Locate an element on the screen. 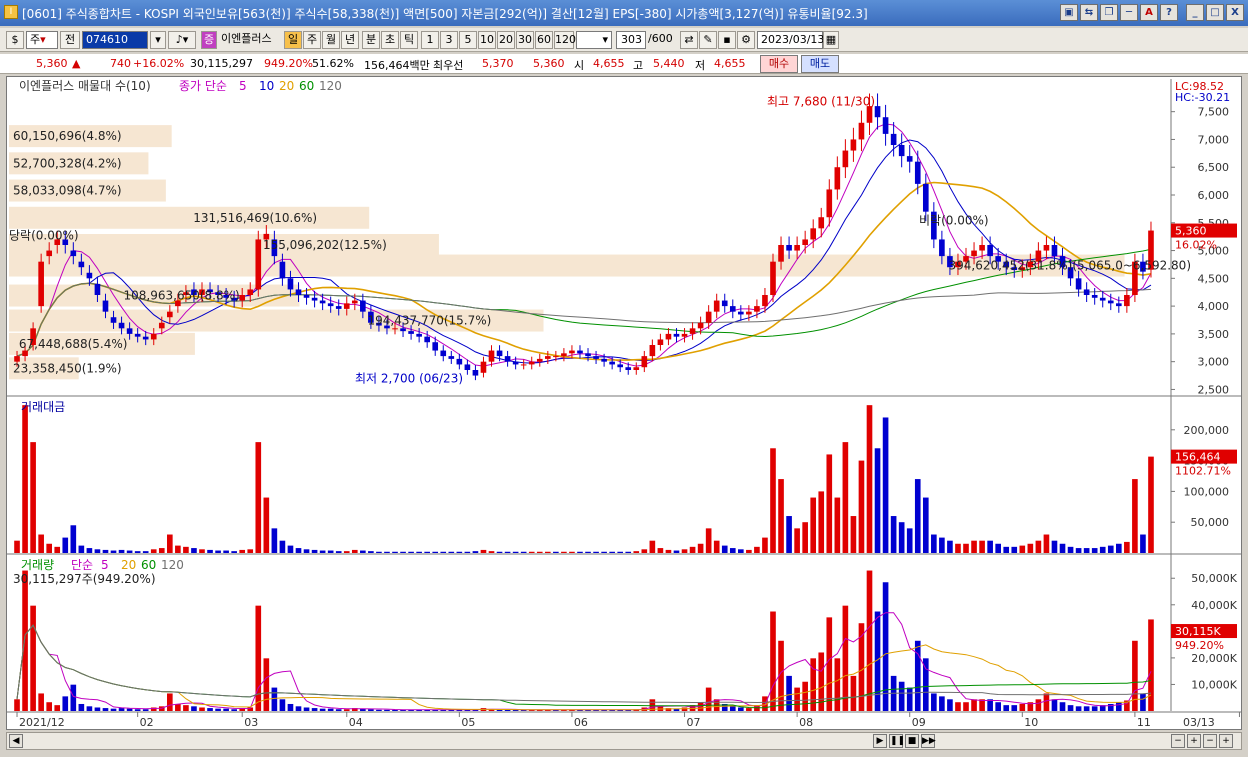  speaker-icon: ♪▾ is located at coordinates (182, 40).